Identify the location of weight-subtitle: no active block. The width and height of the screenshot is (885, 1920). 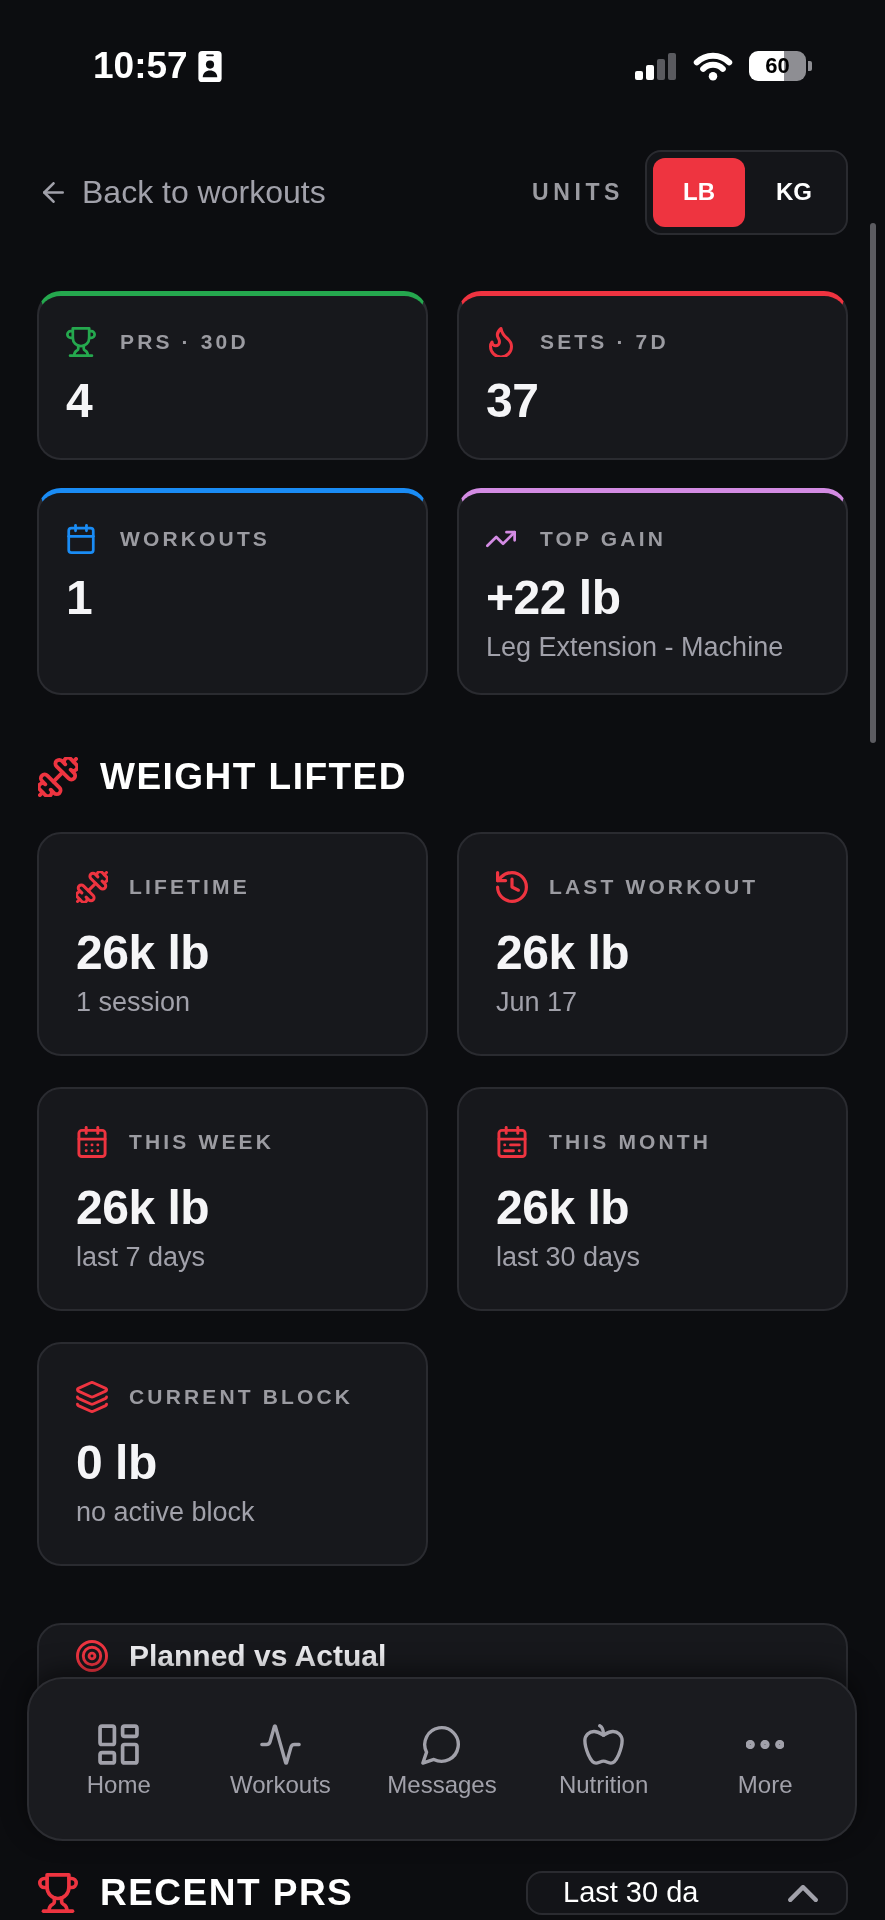
(166, 1512).